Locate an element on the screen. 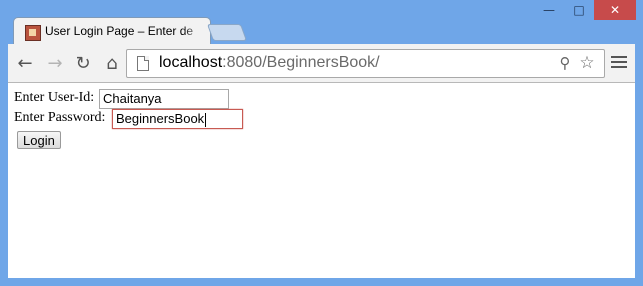  back-arrow-icon: ← is located at coordinates (25, 63).